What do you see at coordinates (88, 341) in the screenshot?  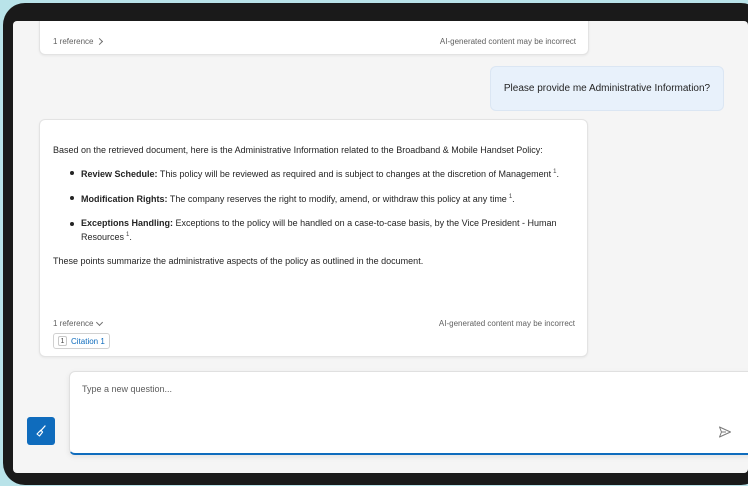 I see `citation-label: Citation 1` at bounding box center [88, 341].